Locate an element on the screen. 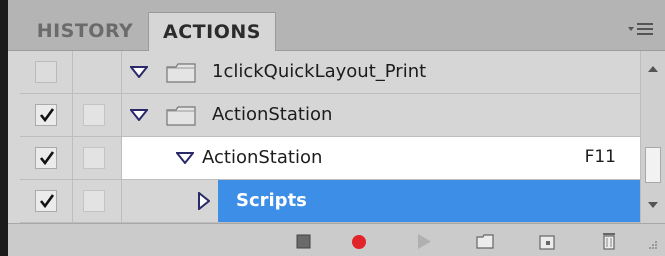  tab-history: HISTORY is located at coordinates (85, 31).